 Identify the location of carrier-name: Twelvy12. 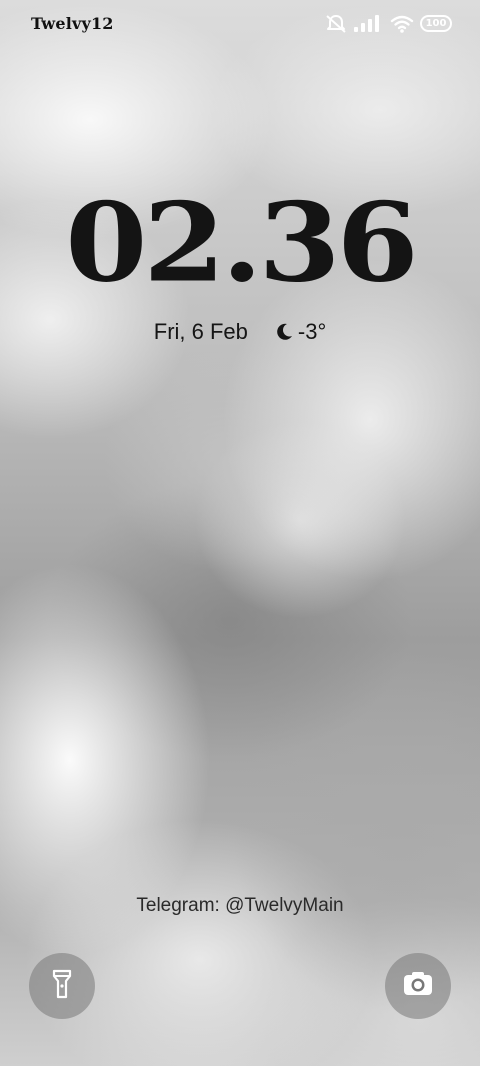
(72, 23).